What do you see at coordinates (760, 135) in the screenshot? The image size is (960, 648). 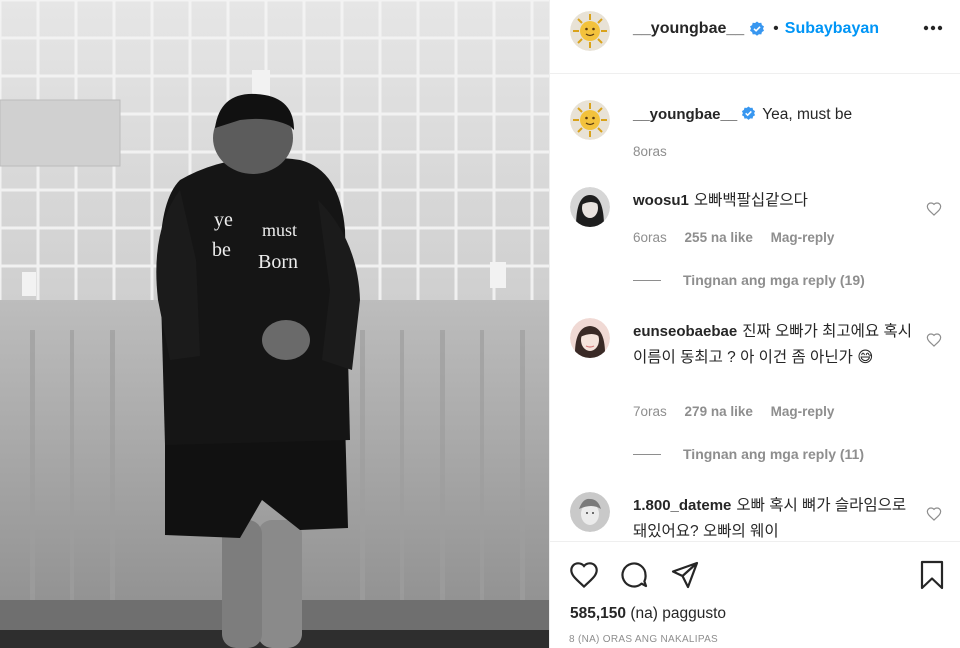 I see `caption: __youngbae__ Yea, must be 8oras` at bounding box center [760, 135].